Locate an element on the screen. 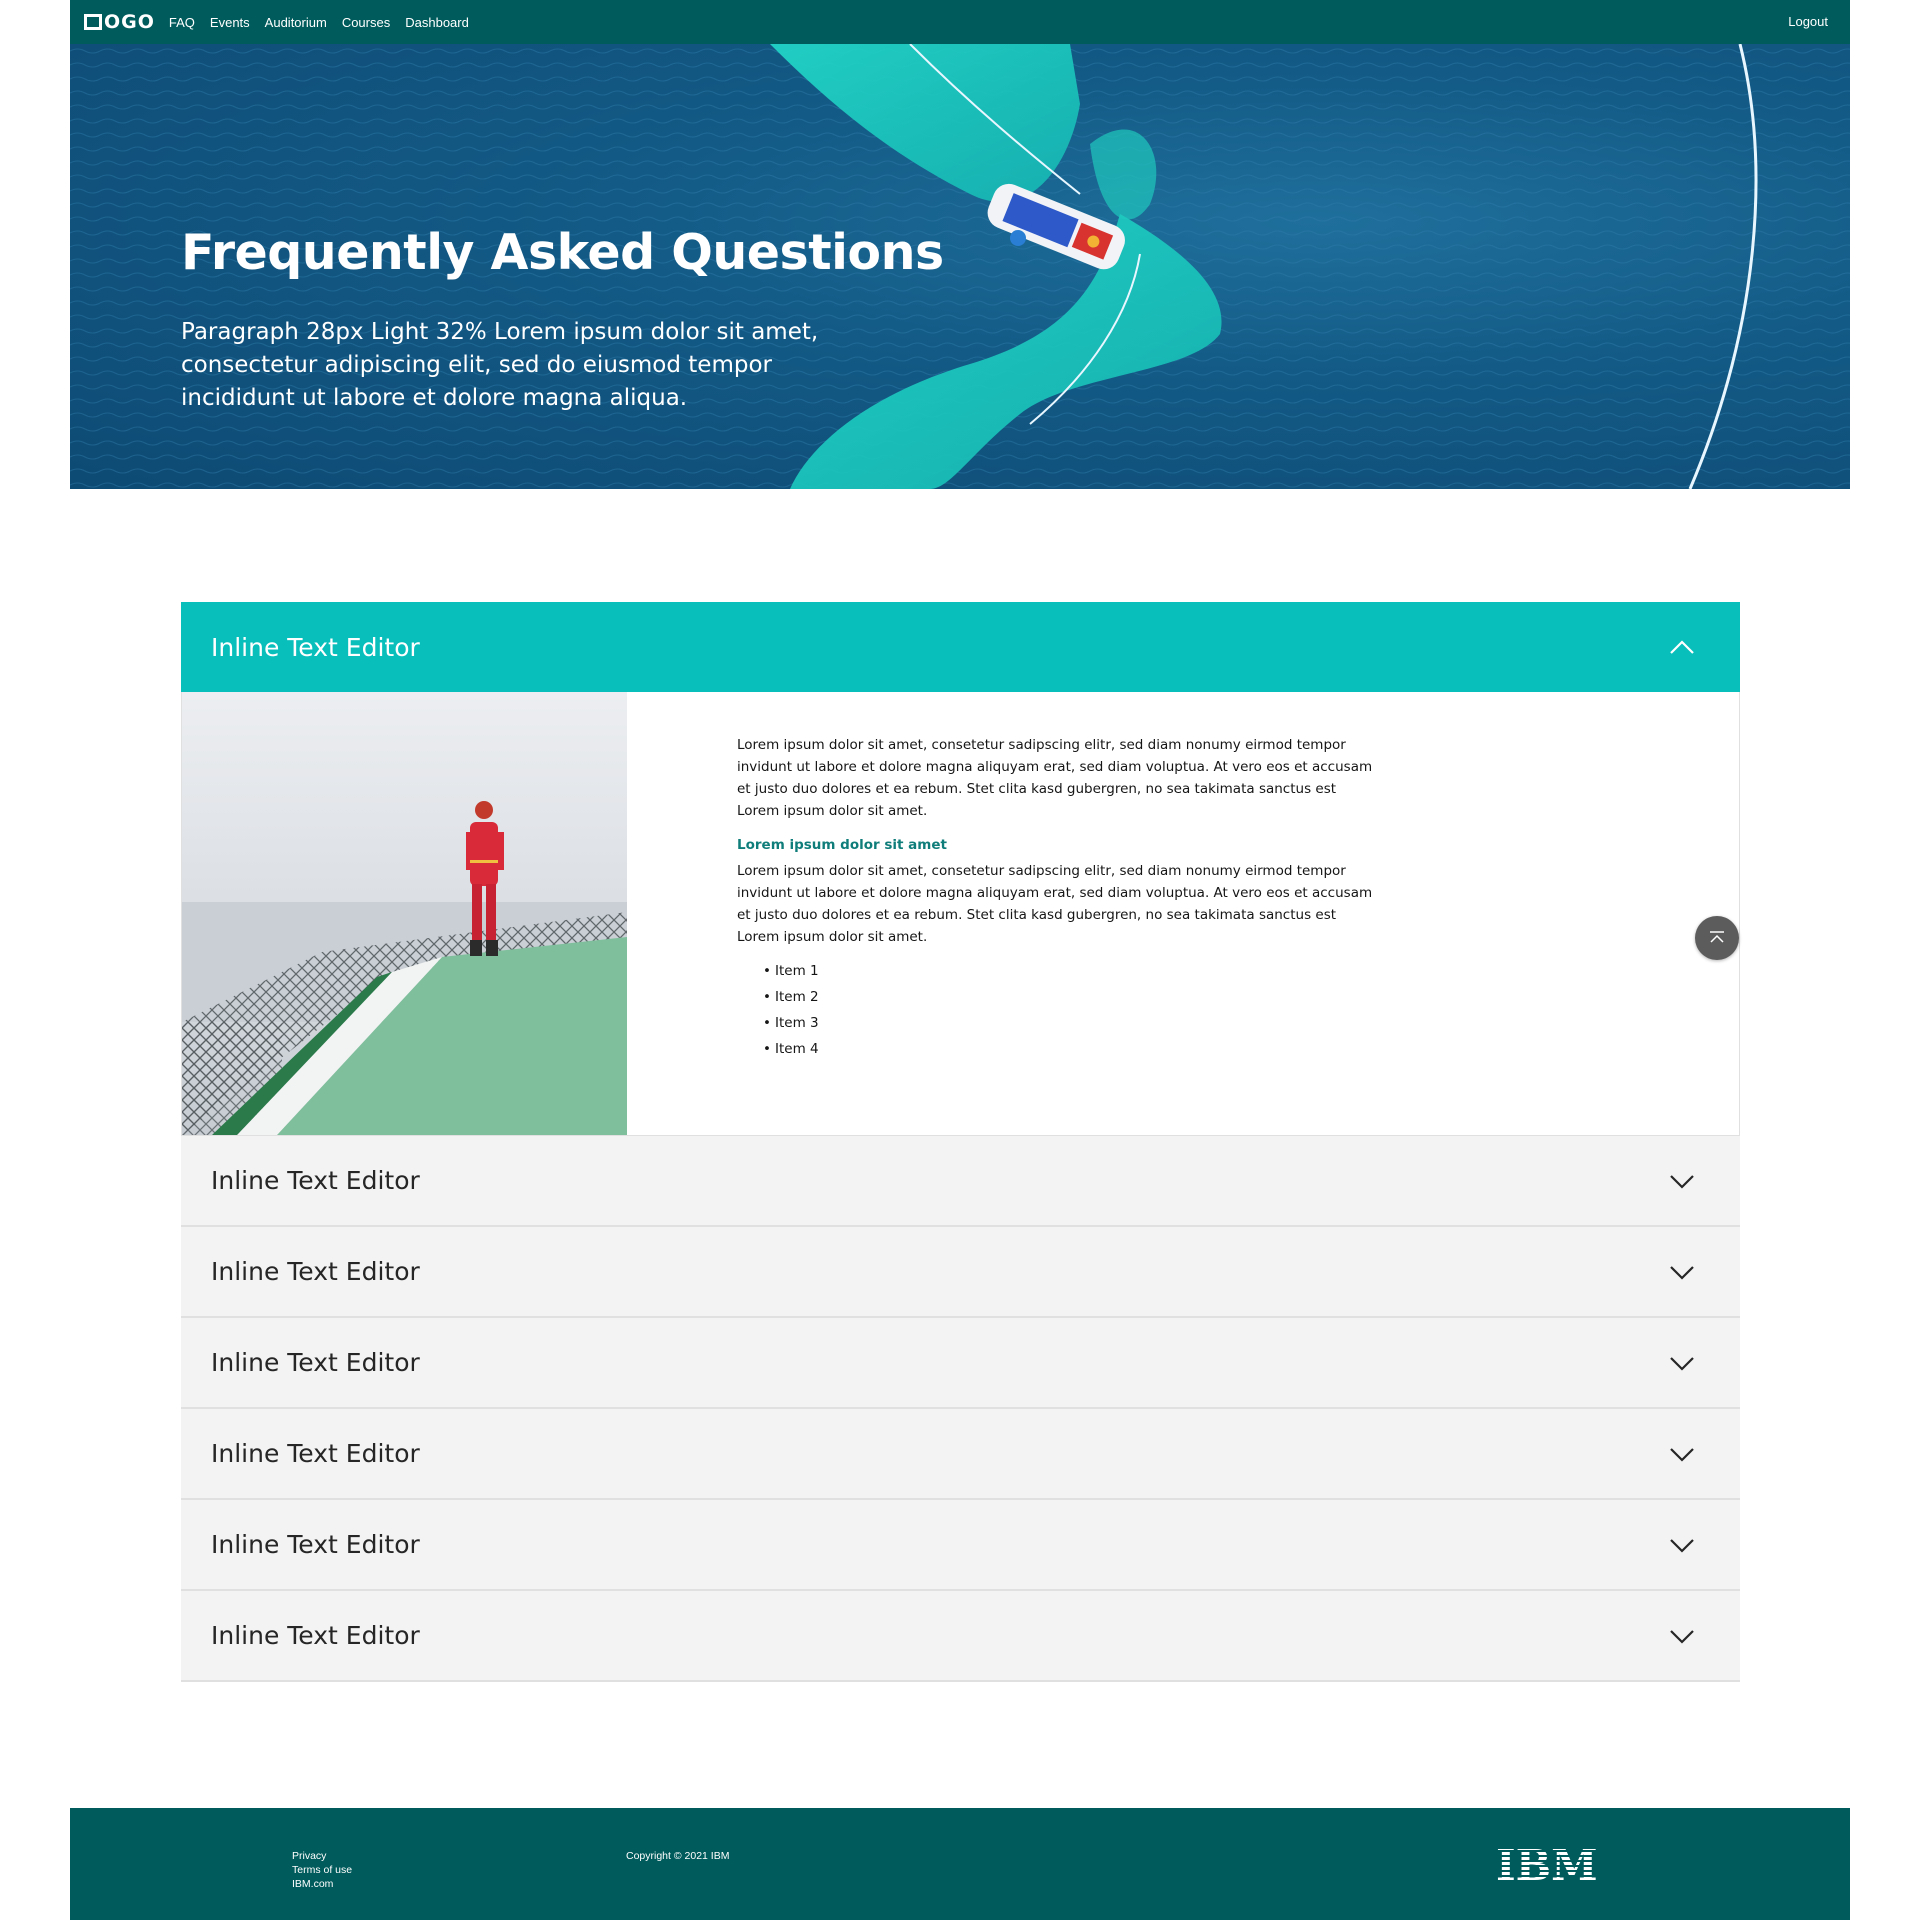 Image resolution: width=1920 pixels, height=1920 pixels. list-item: Item 4 is located at coordinates (1070, 1049).